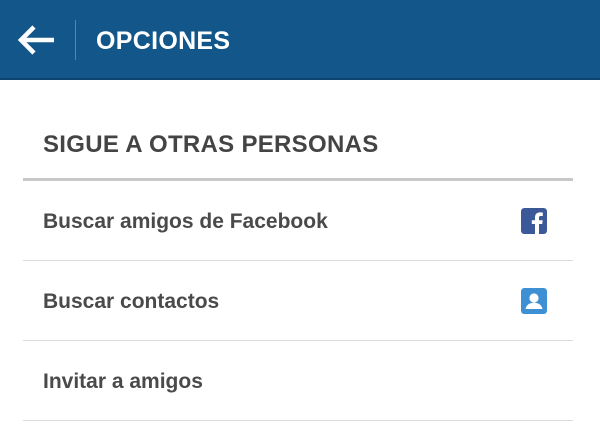 This screenshot has height=443, width=600. What do you see at coordinates (534, 301) in the screenshot?
I see `contact-icon` at bounding box center [534, 301].